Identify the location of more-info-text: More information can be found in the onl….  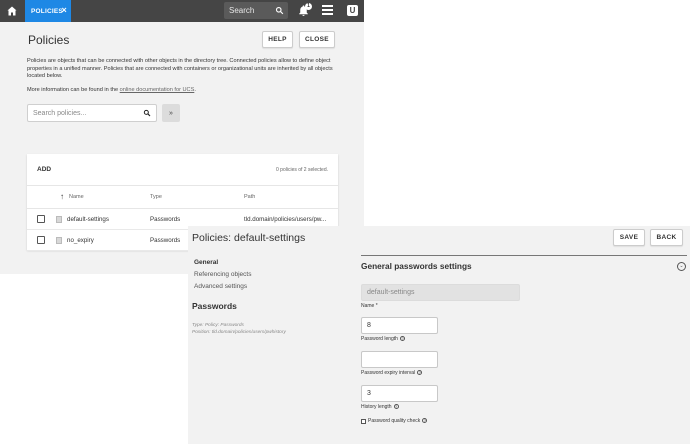
(111, 90).